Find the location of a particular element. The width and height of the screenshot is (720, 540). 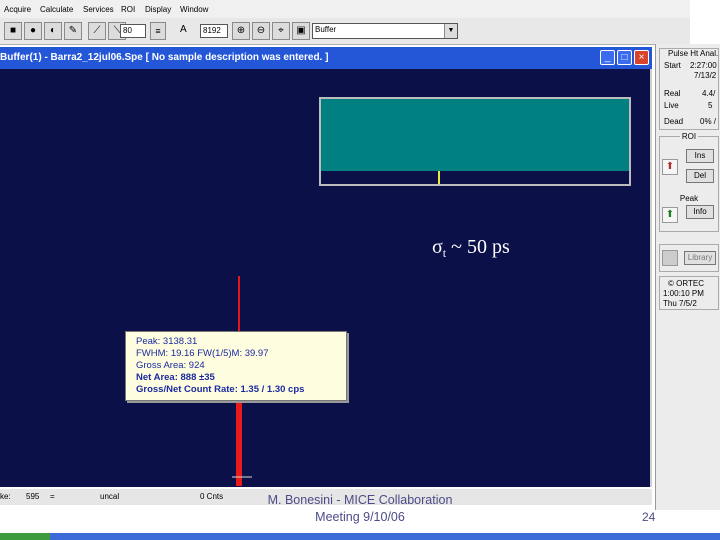

sigma-symbol: σ is located at coordinates (437, 247).